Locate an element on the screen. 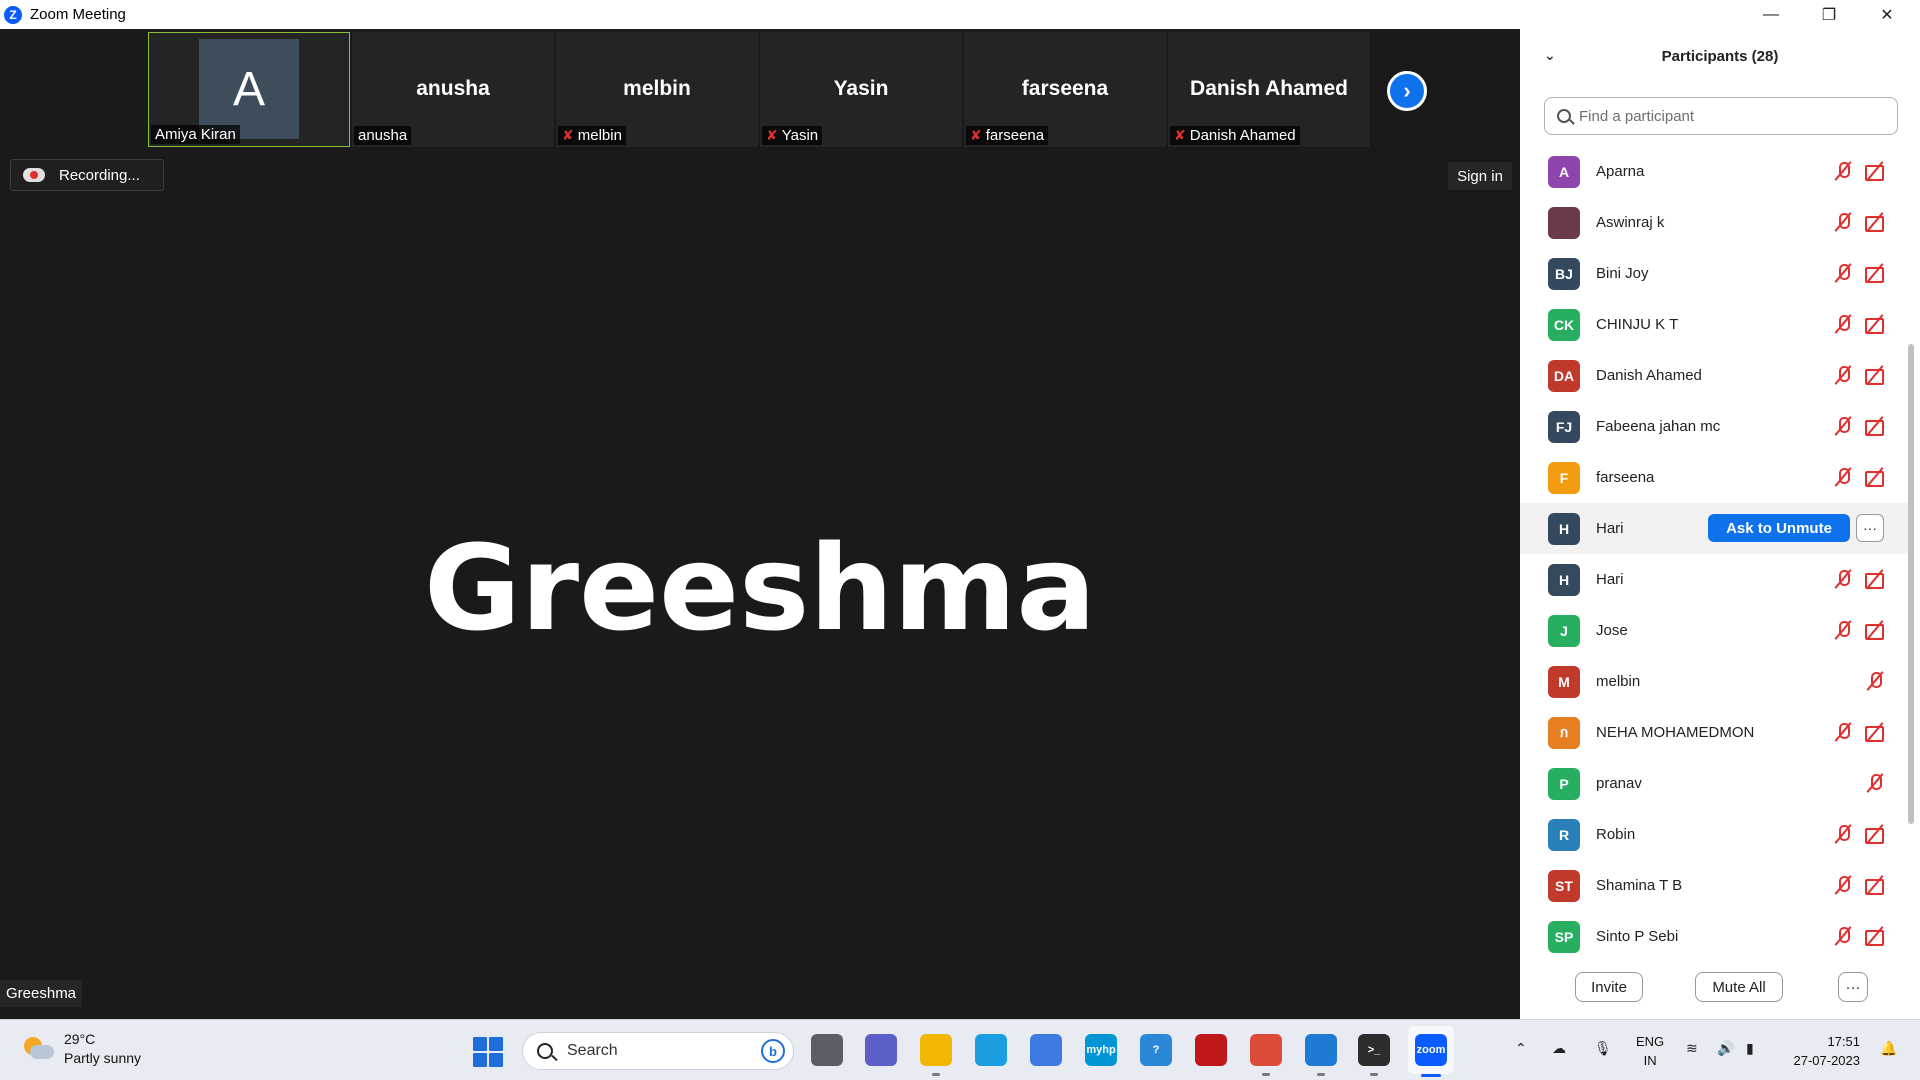  weather-widget: 29°C Partly sunny is located at coordinates (81, 1049).